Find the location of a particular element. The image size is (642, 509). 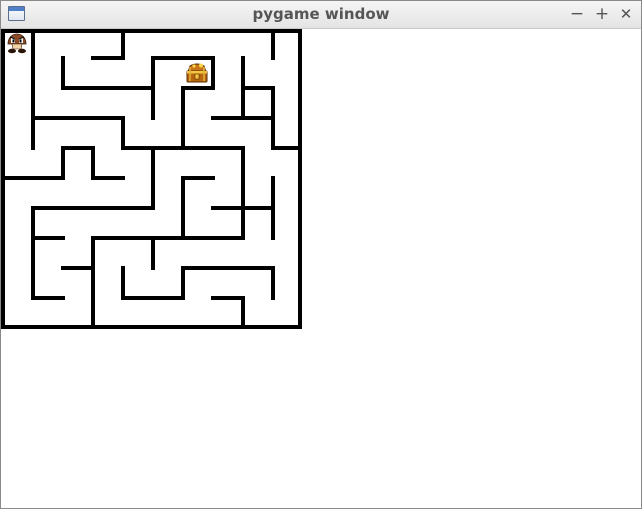

goomba-sprite-icon is located at coordinates (17, 43).